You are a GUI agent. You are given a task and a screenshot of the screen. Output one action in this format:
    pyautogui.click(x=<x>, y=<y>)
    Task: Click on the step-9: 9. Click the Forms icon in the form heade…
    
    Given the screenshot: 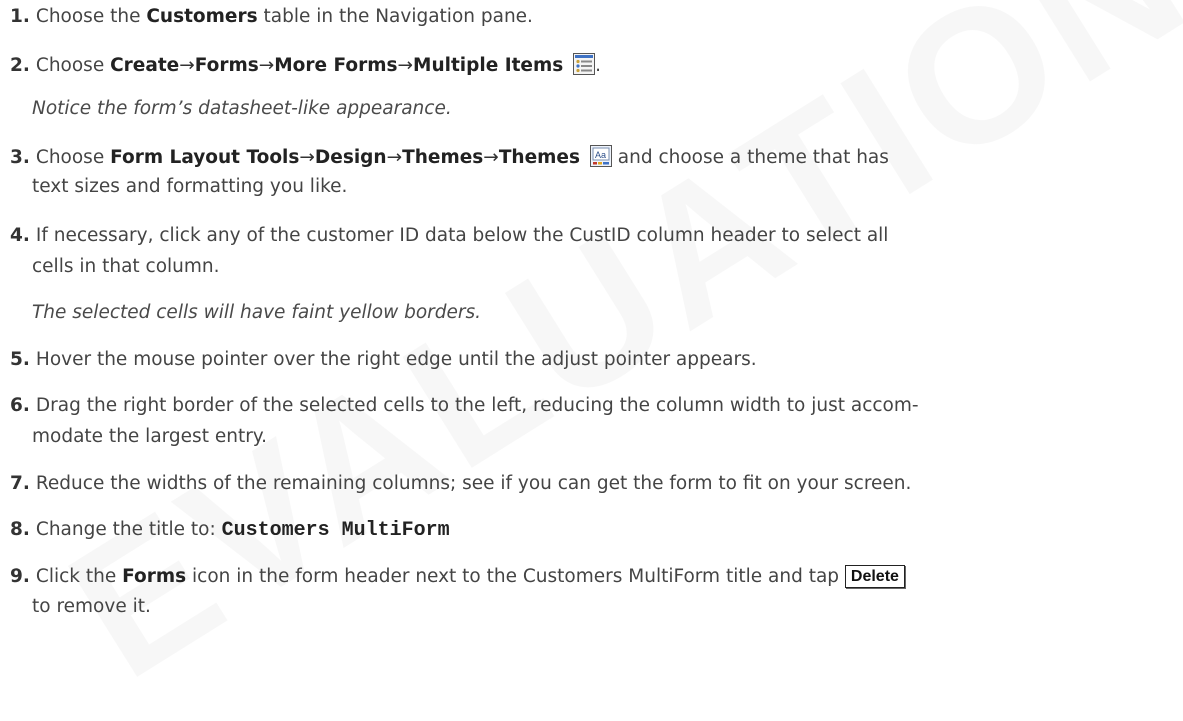 What is the action you would take?
    pyautogui.click(x=457, y=576)
    